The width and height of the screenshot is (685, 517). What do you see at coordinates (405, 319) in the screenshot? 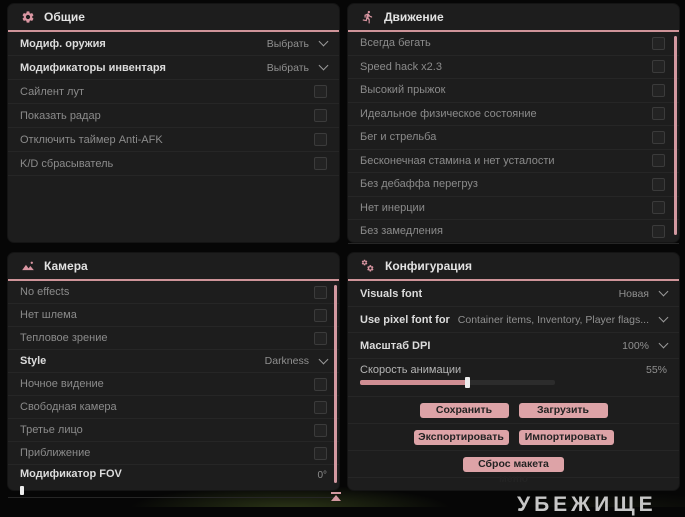
I see `setting-label: Use pixel font for` at bounding box center [405, 319].